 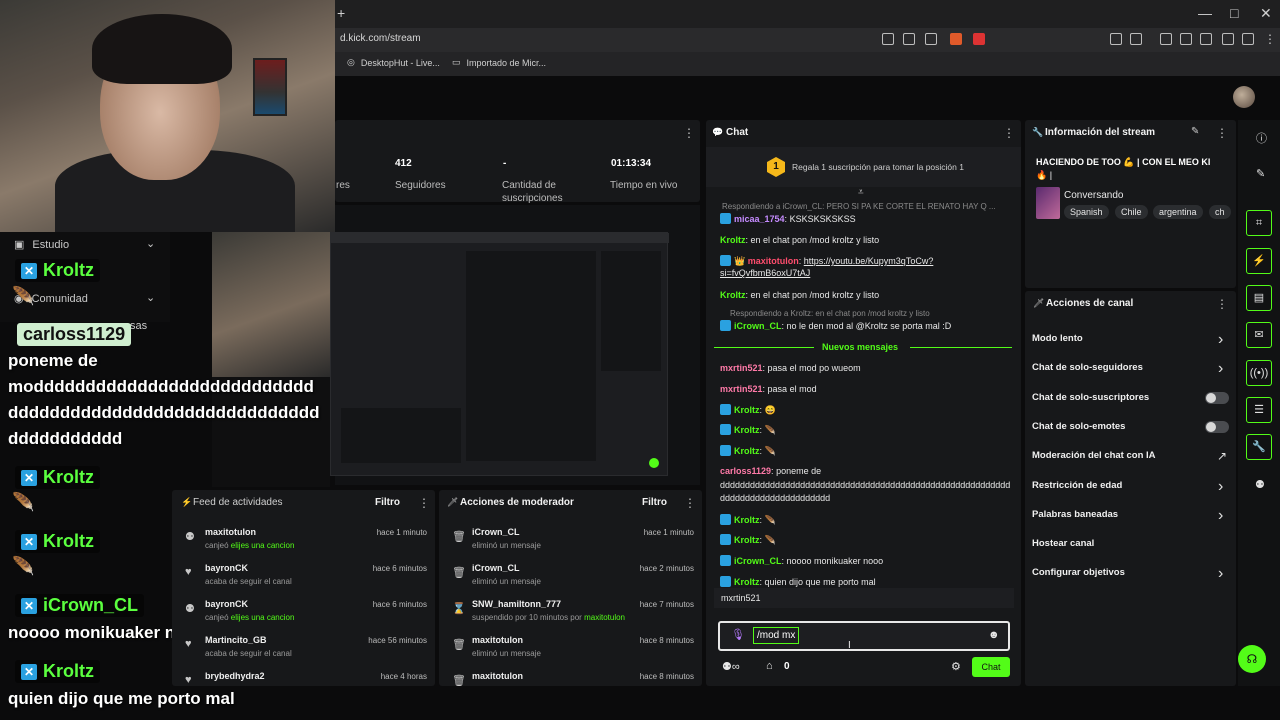 What do you see at coordinates (1166, 39) in the screenshot?
I see `music-icon` at bounding box center [1166, 39].